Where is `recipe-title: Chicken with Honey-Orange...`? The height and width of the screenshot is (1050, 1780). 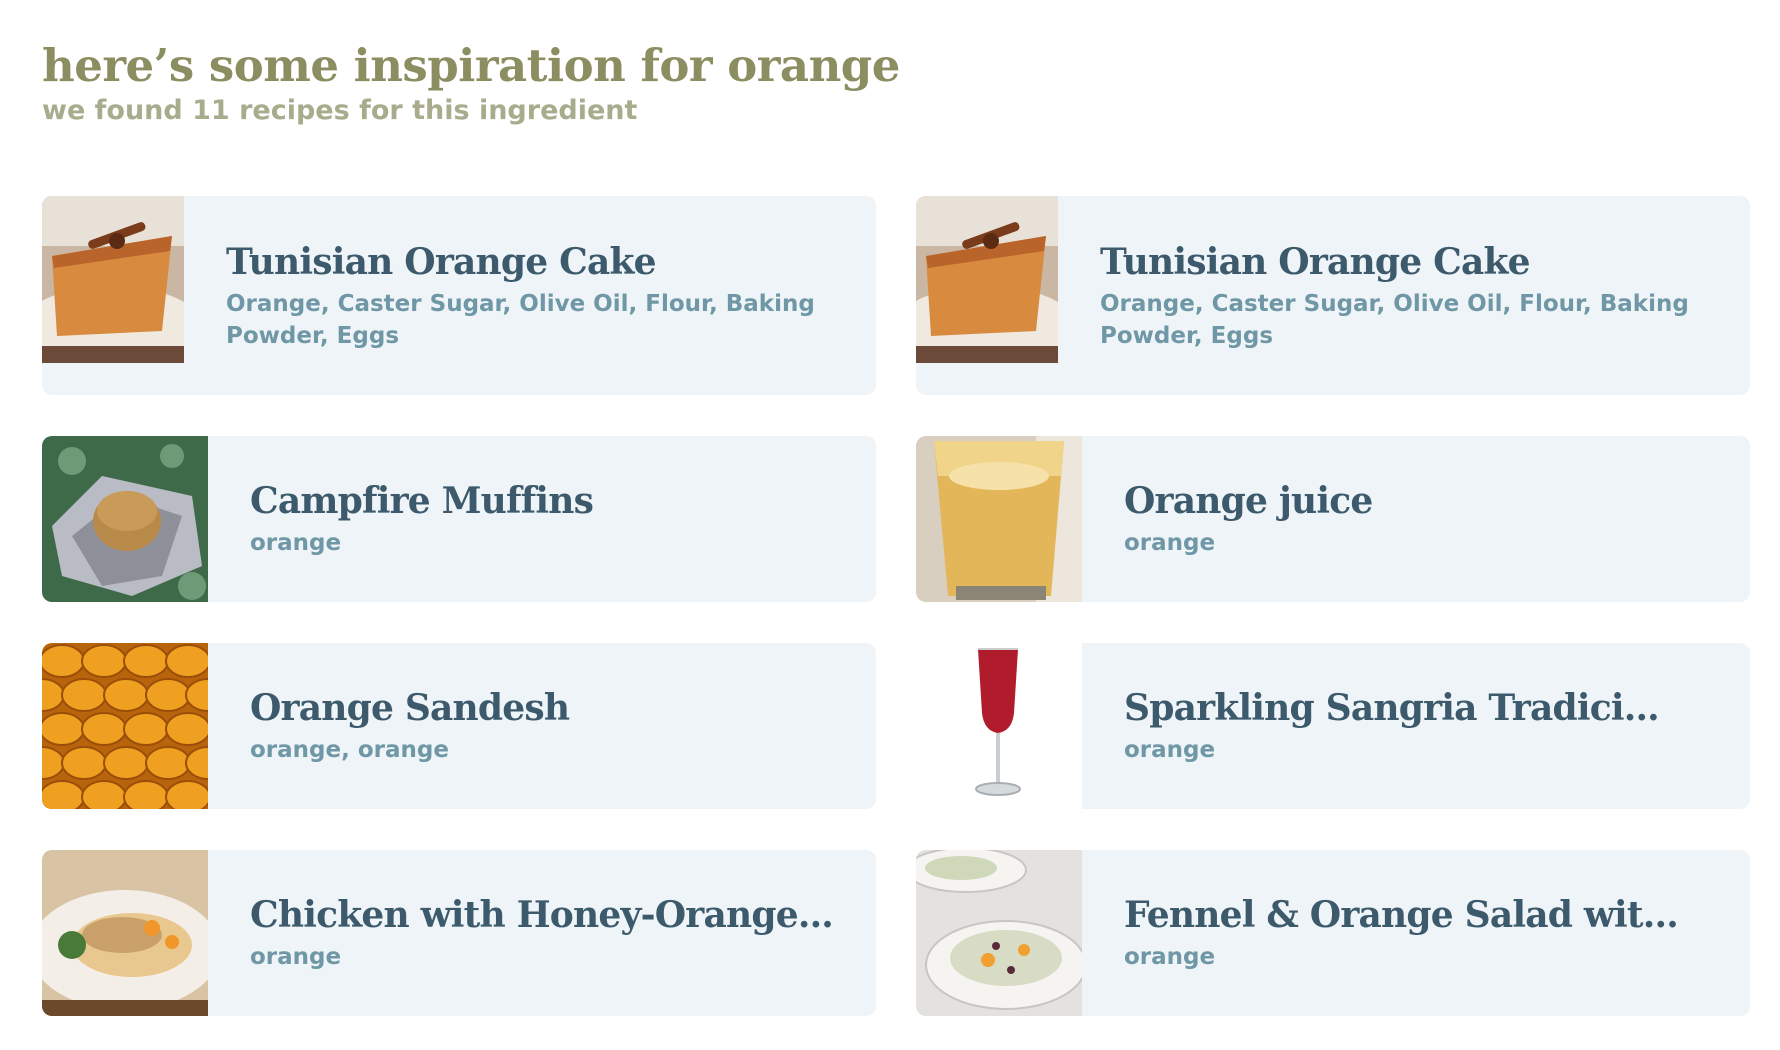 recipe-title: Chicken with Honey-Orange... is located at coordinates (542, 915).